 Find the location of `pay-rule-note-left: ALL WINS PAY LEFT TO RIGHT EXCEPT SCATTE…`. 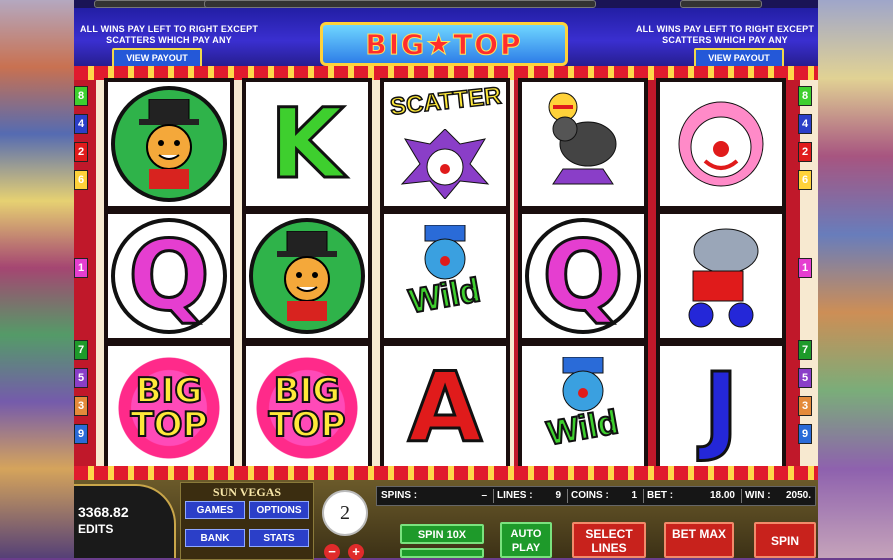

pay-rule-note-left: ALL WINS PAY LEFT TO RIGHT EXCEPT SCATTE… is located at coordinates (169, 34).